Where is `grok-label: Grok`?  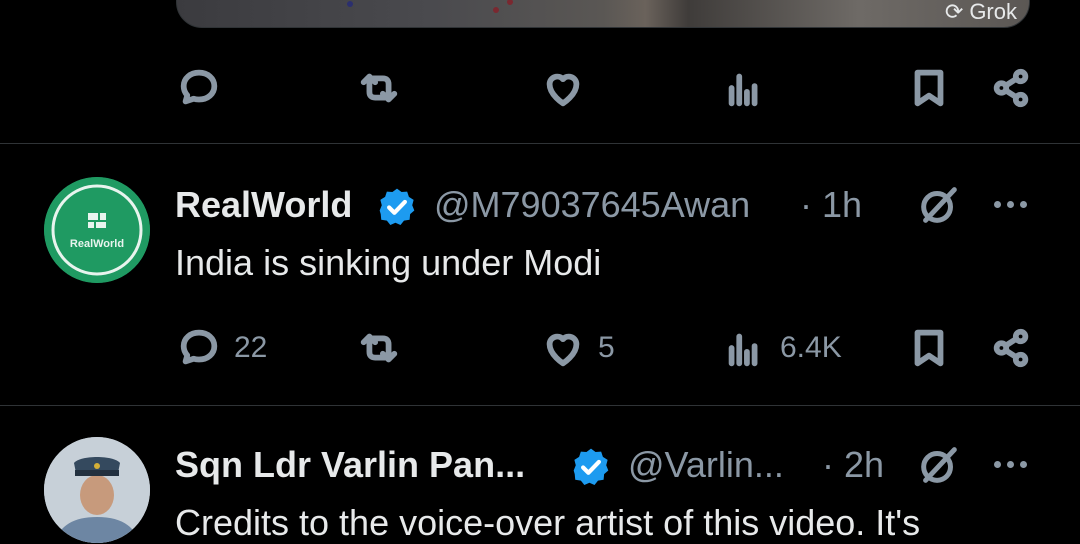
grok-label: Grok is located at coordinates (993, 12).